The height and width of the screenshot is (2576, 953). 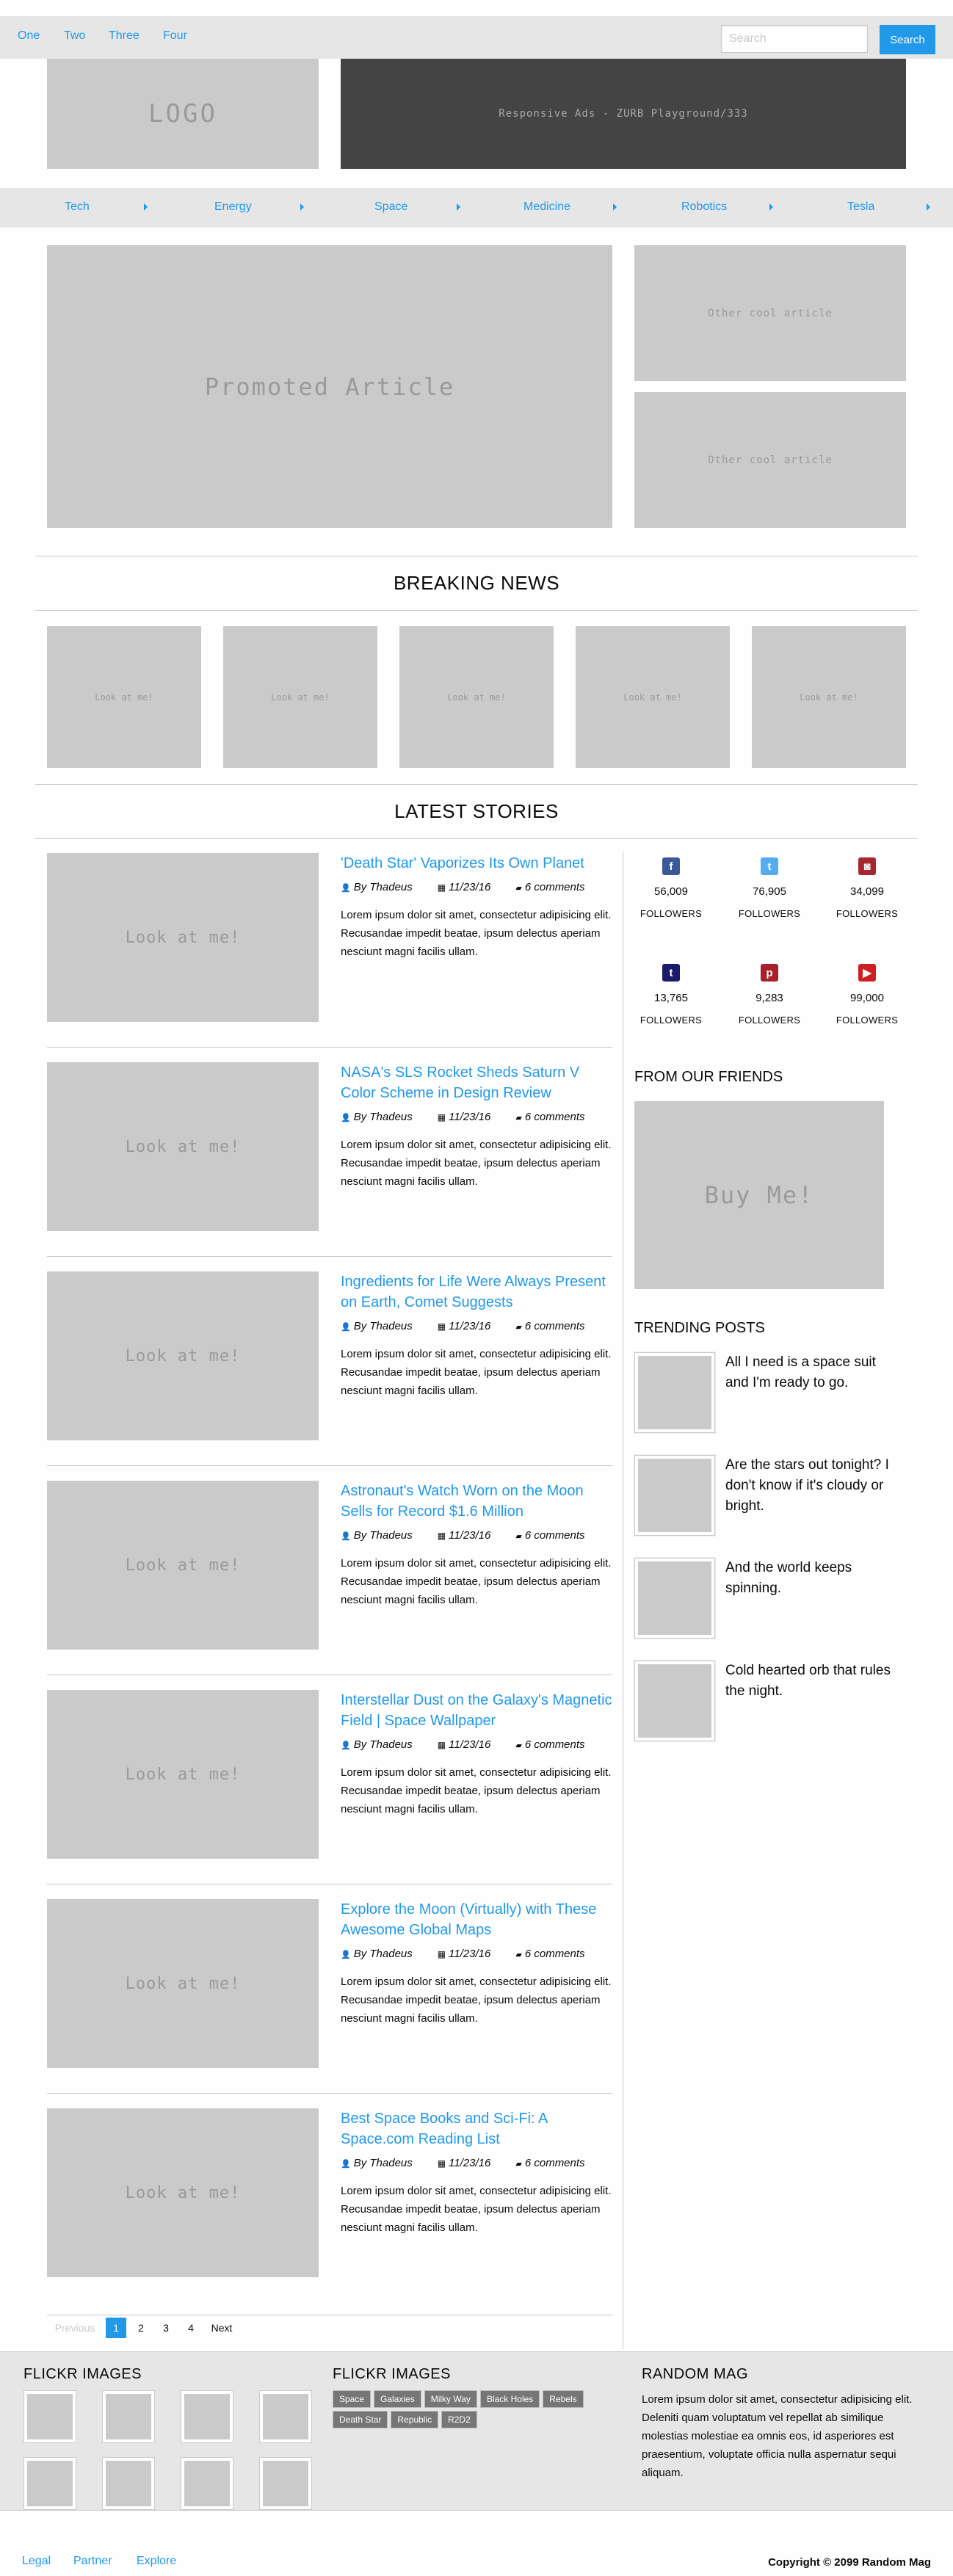 I want to click on pinterest-icon: p, so click(x=769, y=973).